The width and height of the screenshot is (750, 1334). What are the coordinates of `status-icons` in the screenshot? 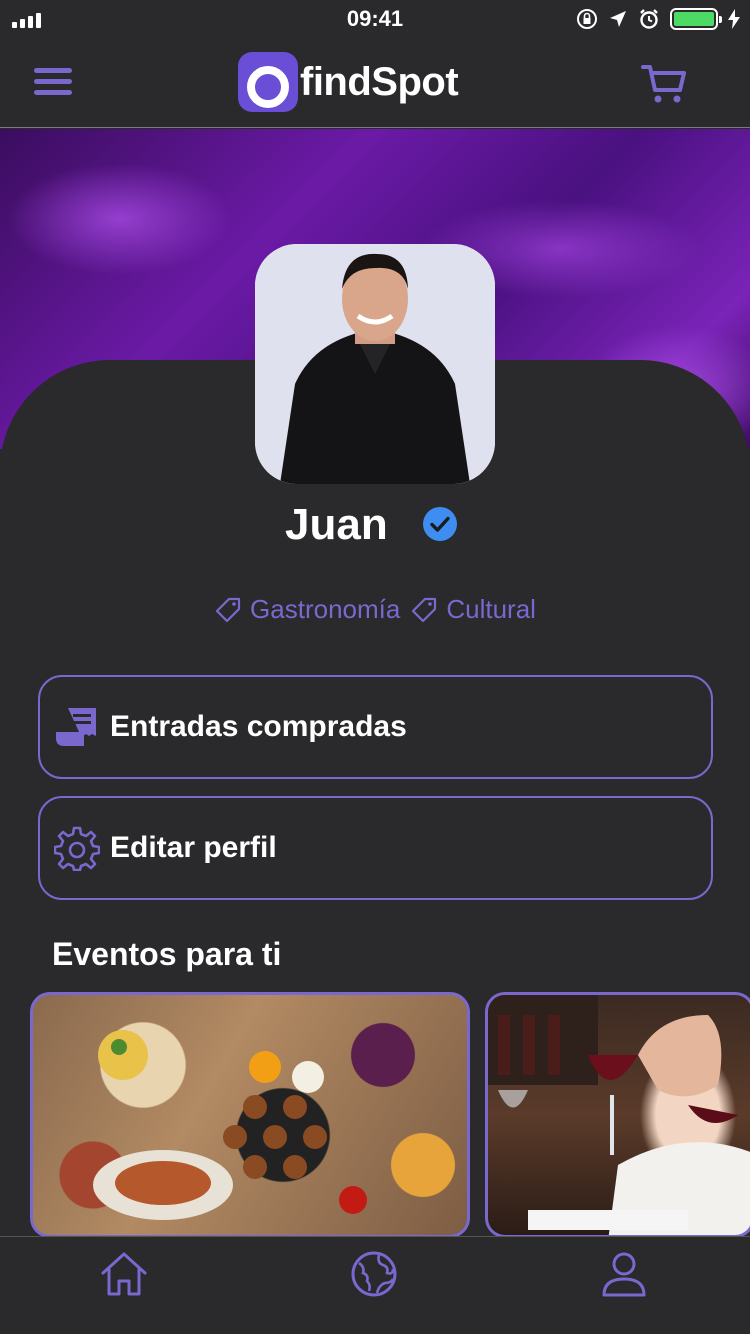 It's located at (658, 19).